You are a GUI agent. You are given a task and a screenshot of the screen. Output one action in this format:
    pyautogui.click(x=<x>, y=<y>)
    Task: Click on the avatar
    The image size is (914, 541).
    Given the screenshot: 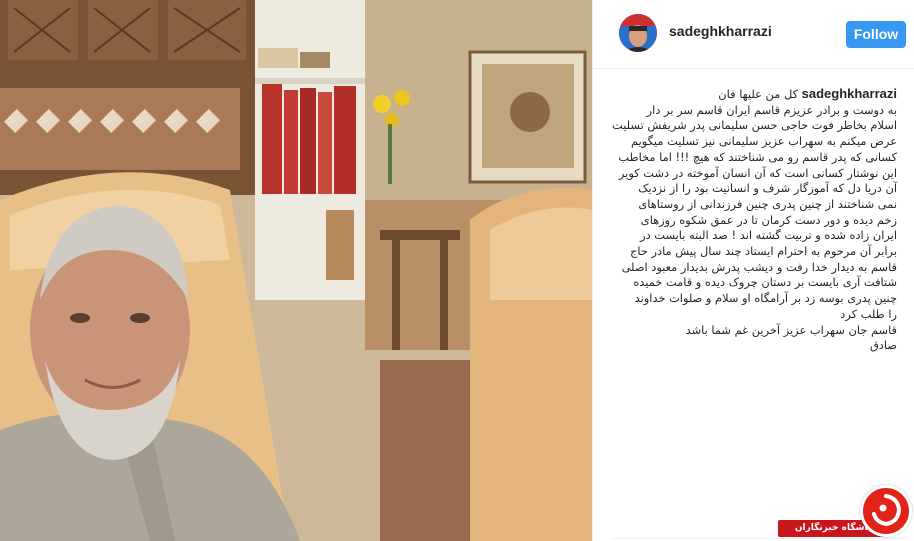 What is the action you would take?
    pyautogui.click(x=638, y=33)
    